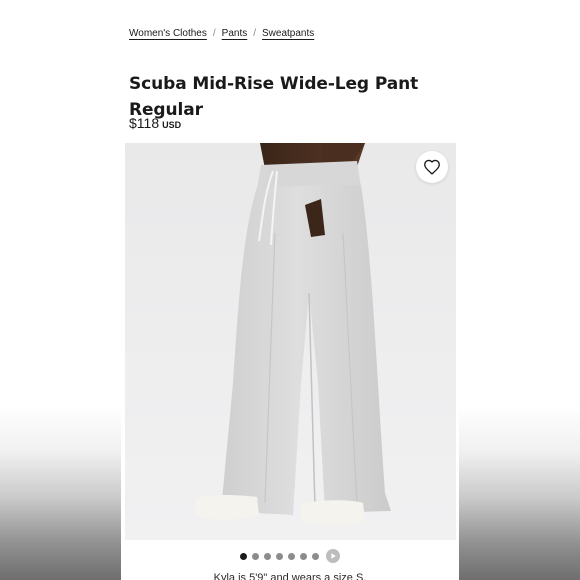 Image resolution: width=580 pixels, height=580 pixels. I want to click on breadcrumb-womens-clothes: Women's Clothes, so click(168, 33).